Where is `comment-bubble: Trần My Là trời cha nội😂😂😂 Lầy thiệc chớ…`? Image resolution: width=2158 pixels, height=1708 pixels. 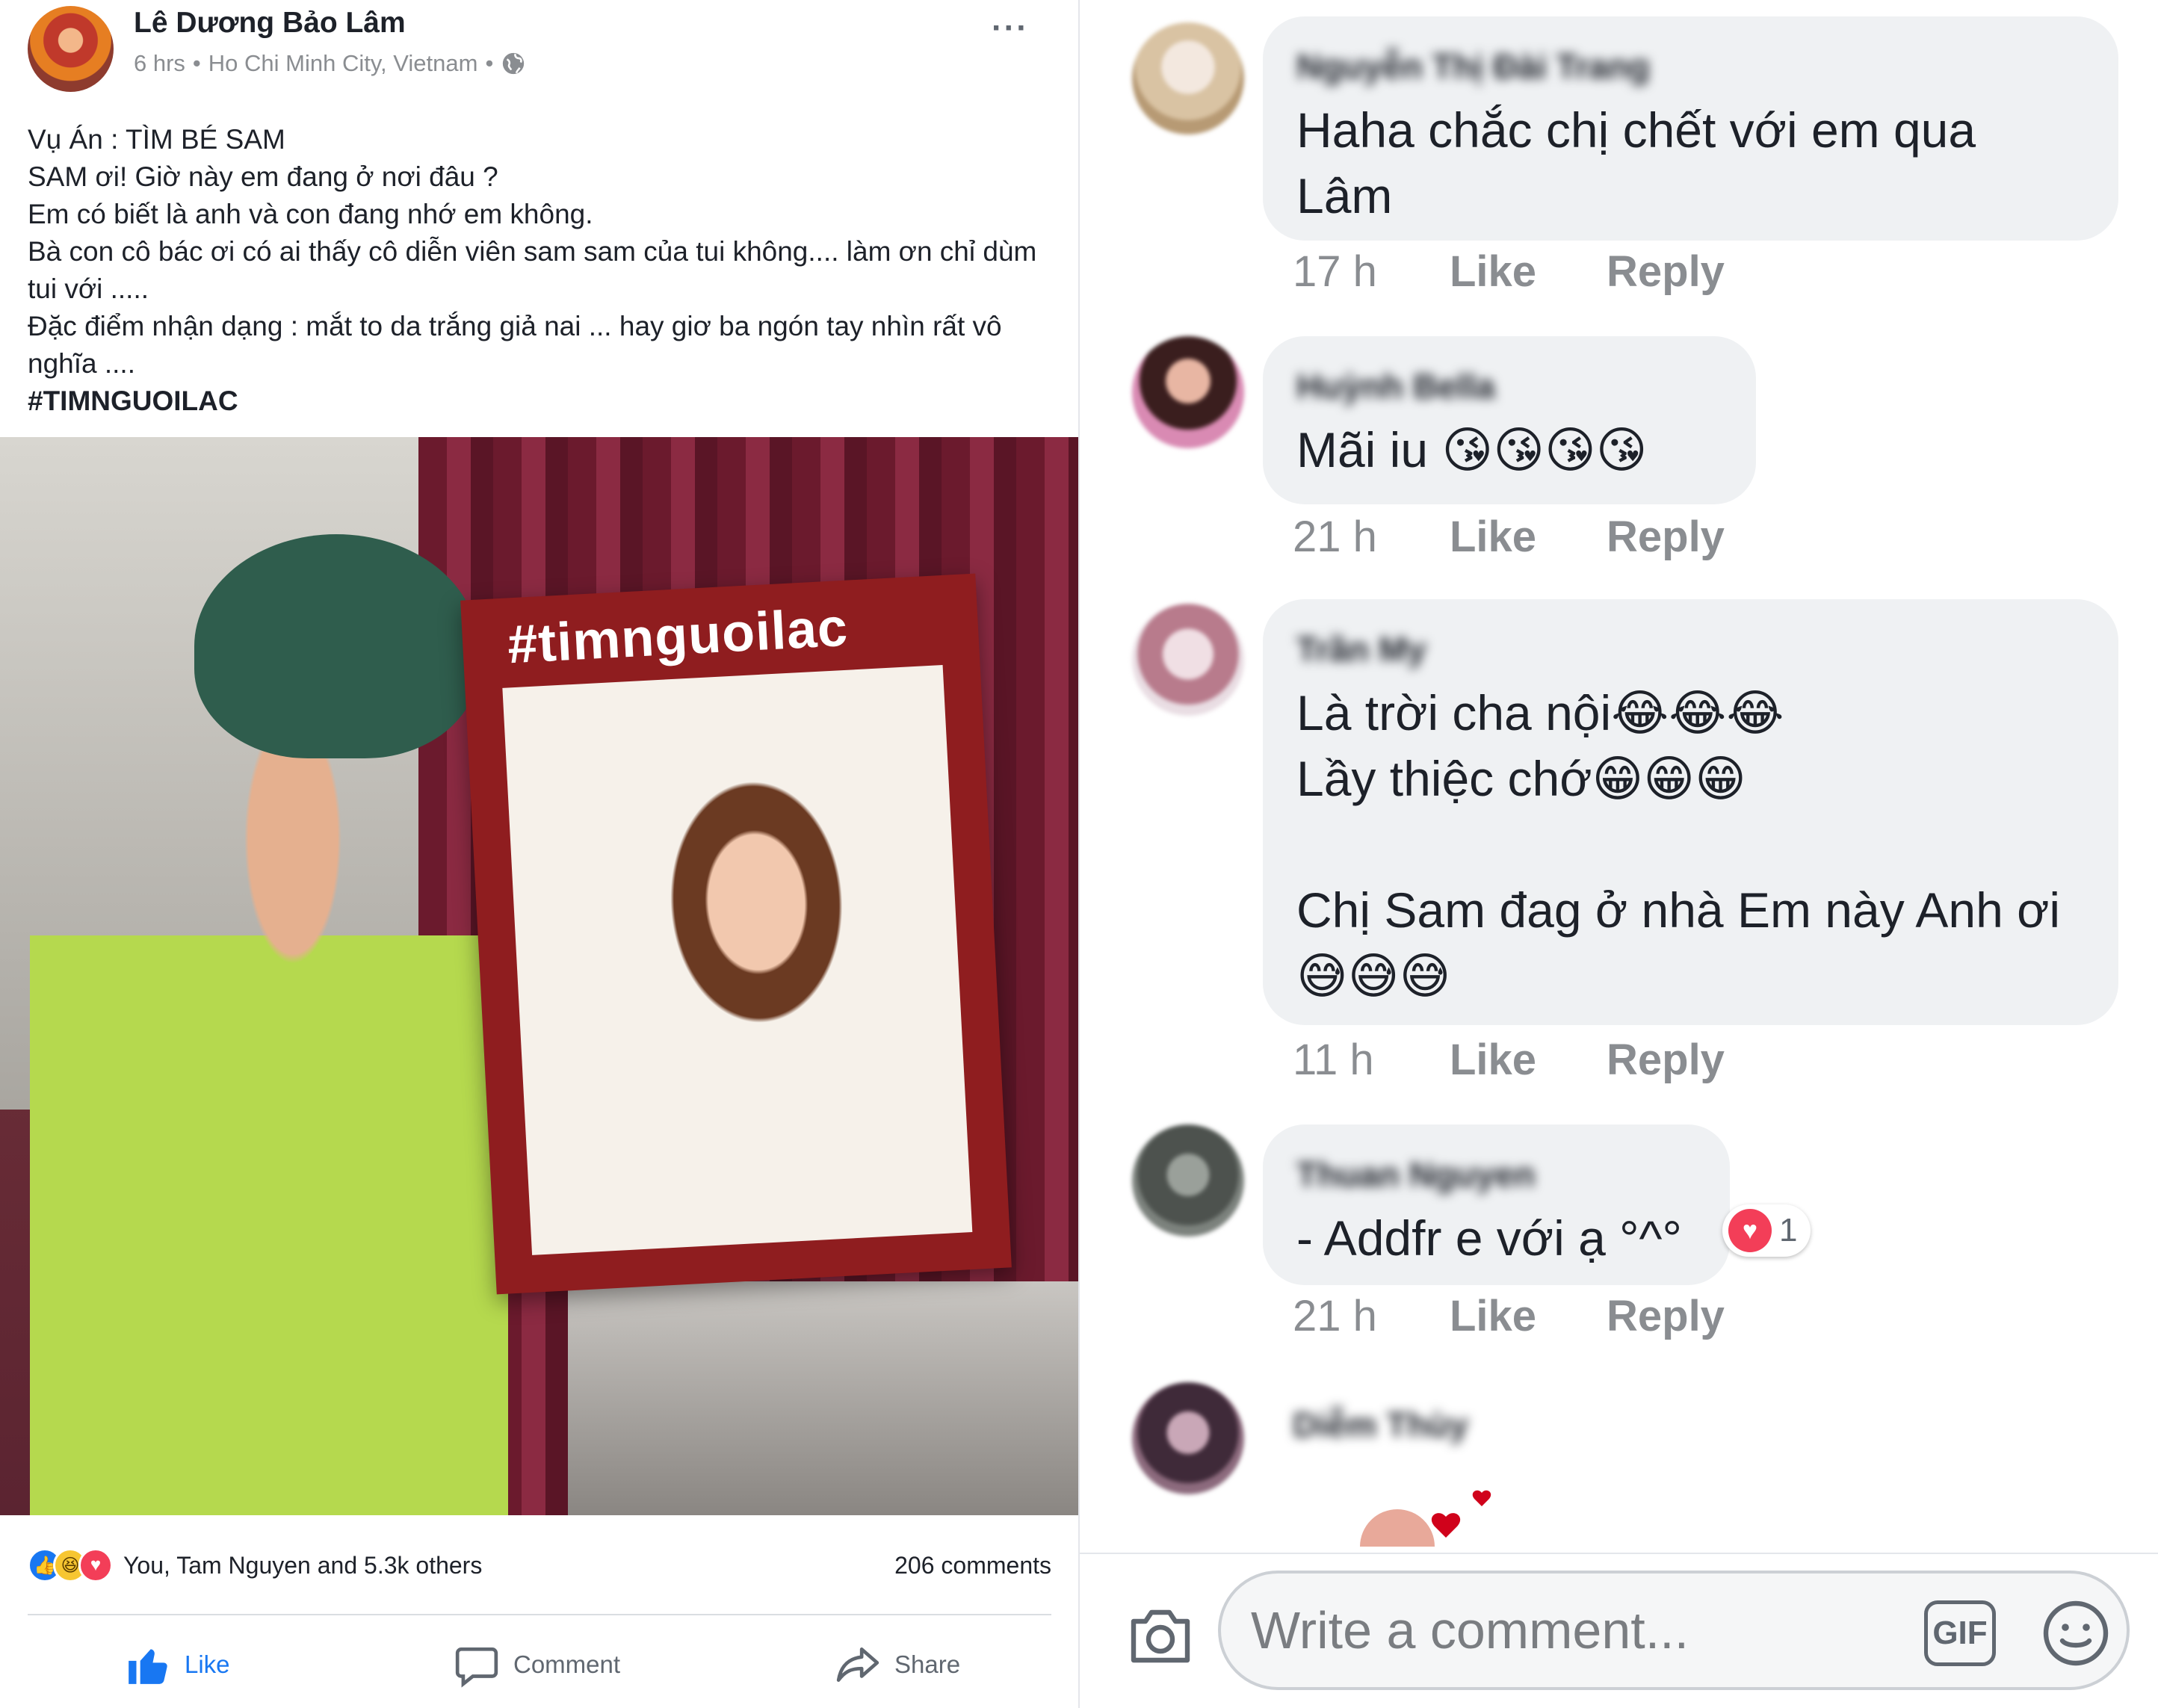
comment-bubble: Trần My Là trời cha nội😂😂😂 Lầy thiệc chớ… is located at coordinates (1690, 812).